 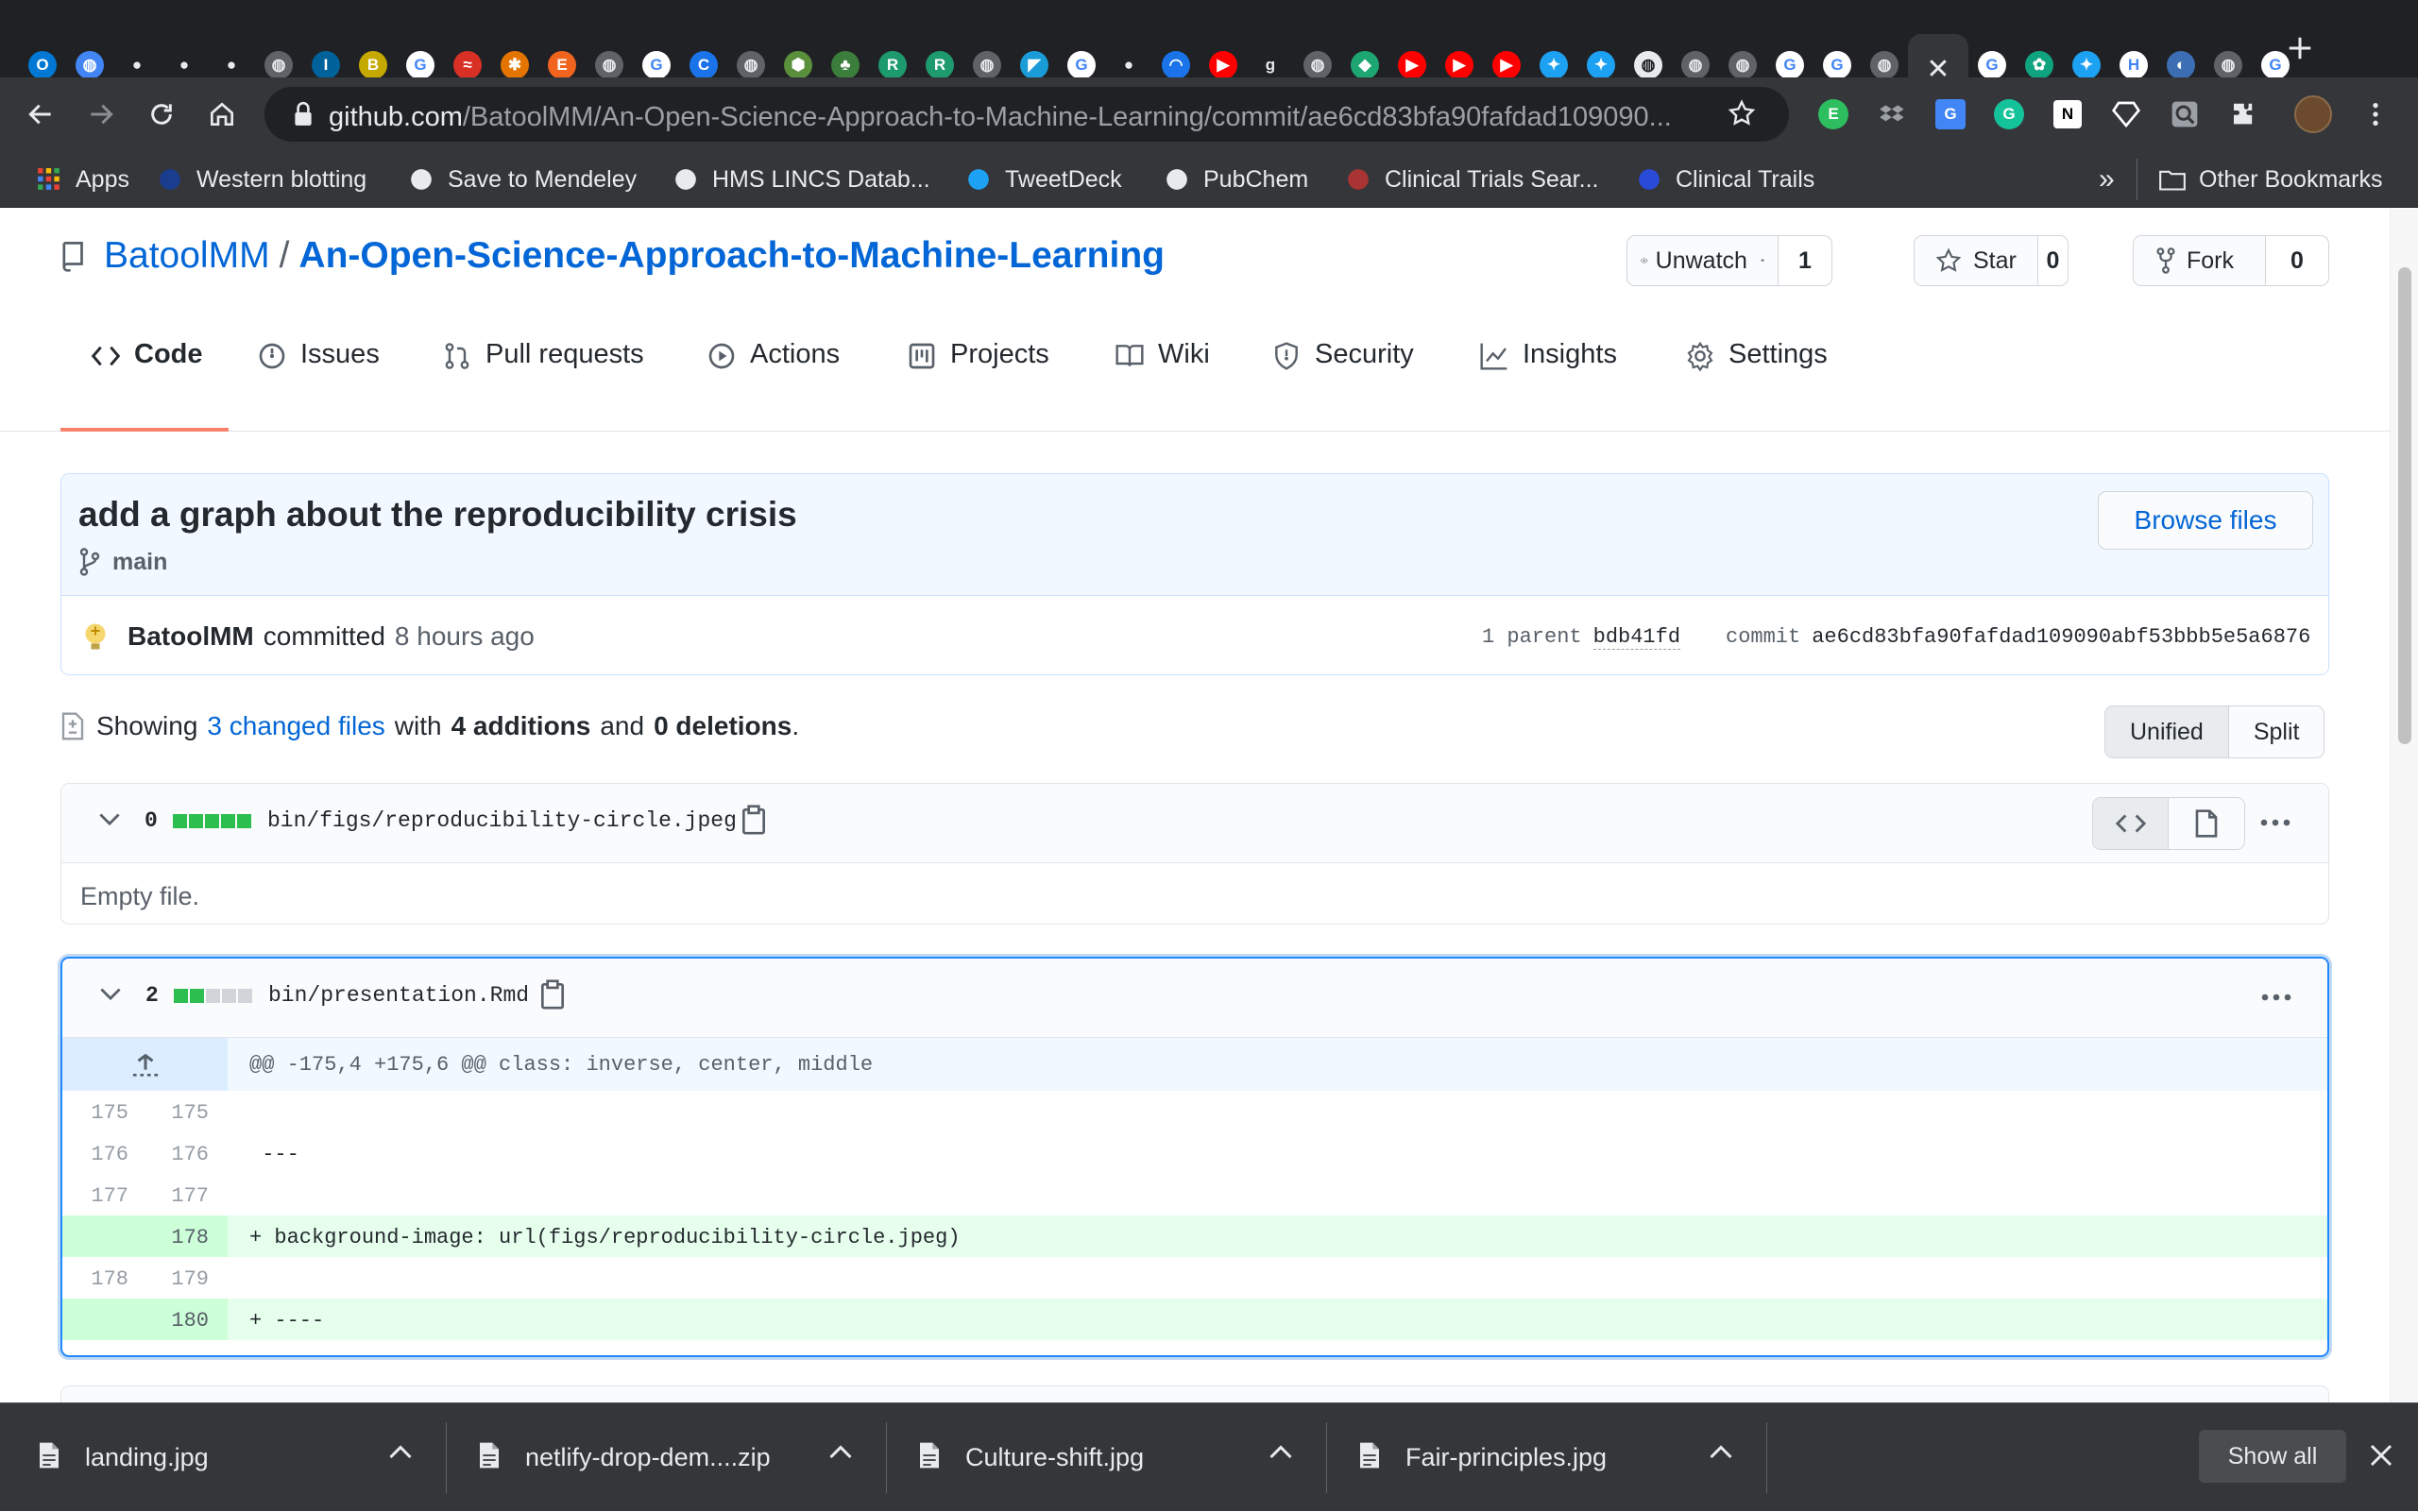 What do you see at coordinates (184, 65) in the screenshot?
I see `github-icon: ●` at bounding box center [184, 65].